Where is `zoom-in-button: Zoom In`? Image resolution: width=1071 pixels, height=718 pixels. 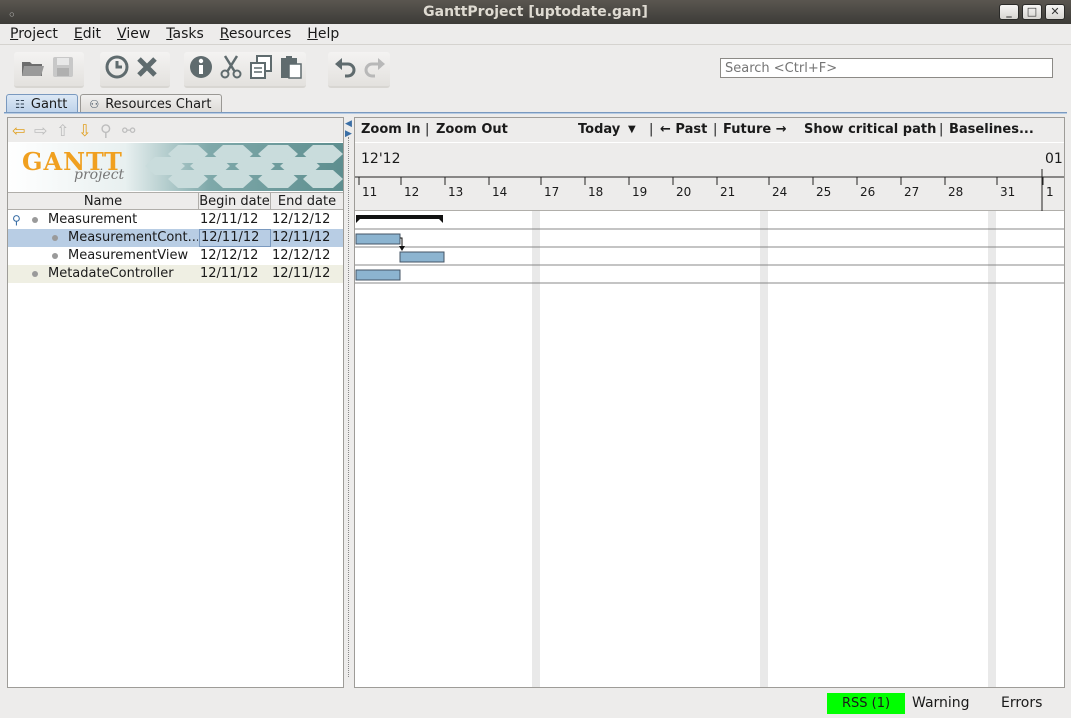
zoom-in-button: Zoom In is located at coordinates (390, 129).